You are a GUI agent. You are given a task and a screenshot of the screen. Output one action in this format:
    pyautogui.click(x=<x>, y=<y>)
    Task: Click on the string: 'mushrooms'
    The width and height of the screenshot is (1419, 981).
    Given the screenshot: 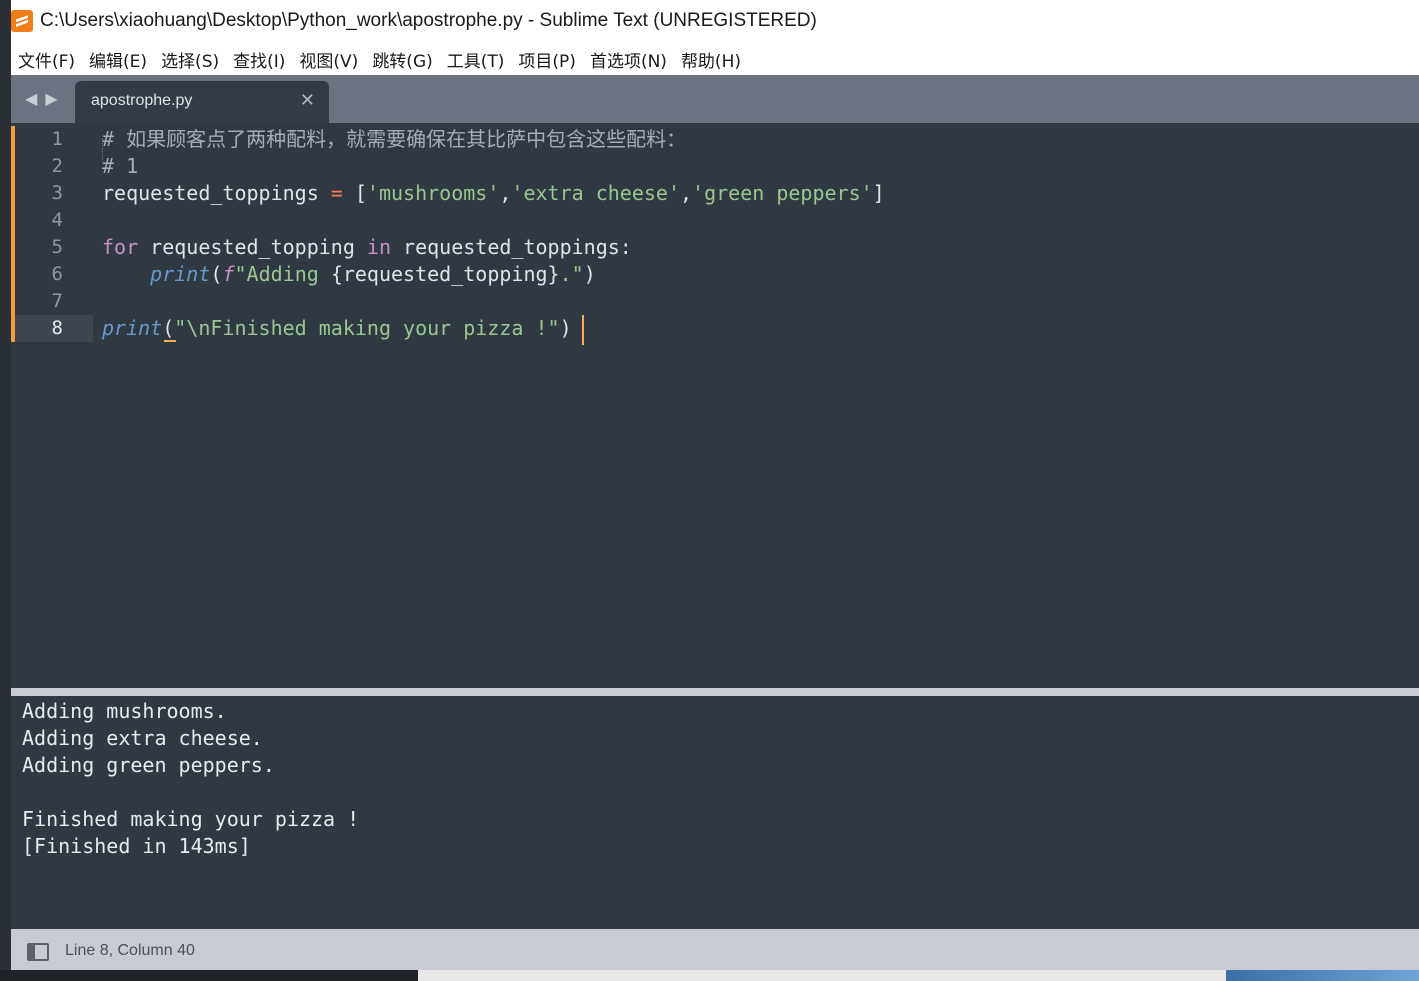 What is the action you would take?
    pyautogui.click(x=433, y=193)
    